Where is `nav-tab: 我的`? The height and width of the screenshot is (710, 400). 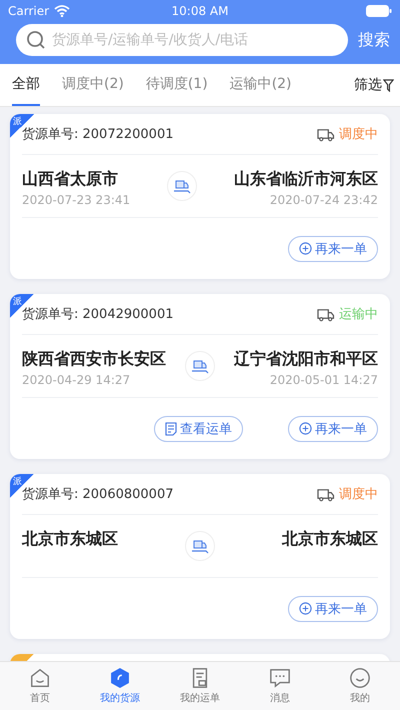
nav-tab: 我的 is located at coordinates (360, 686).